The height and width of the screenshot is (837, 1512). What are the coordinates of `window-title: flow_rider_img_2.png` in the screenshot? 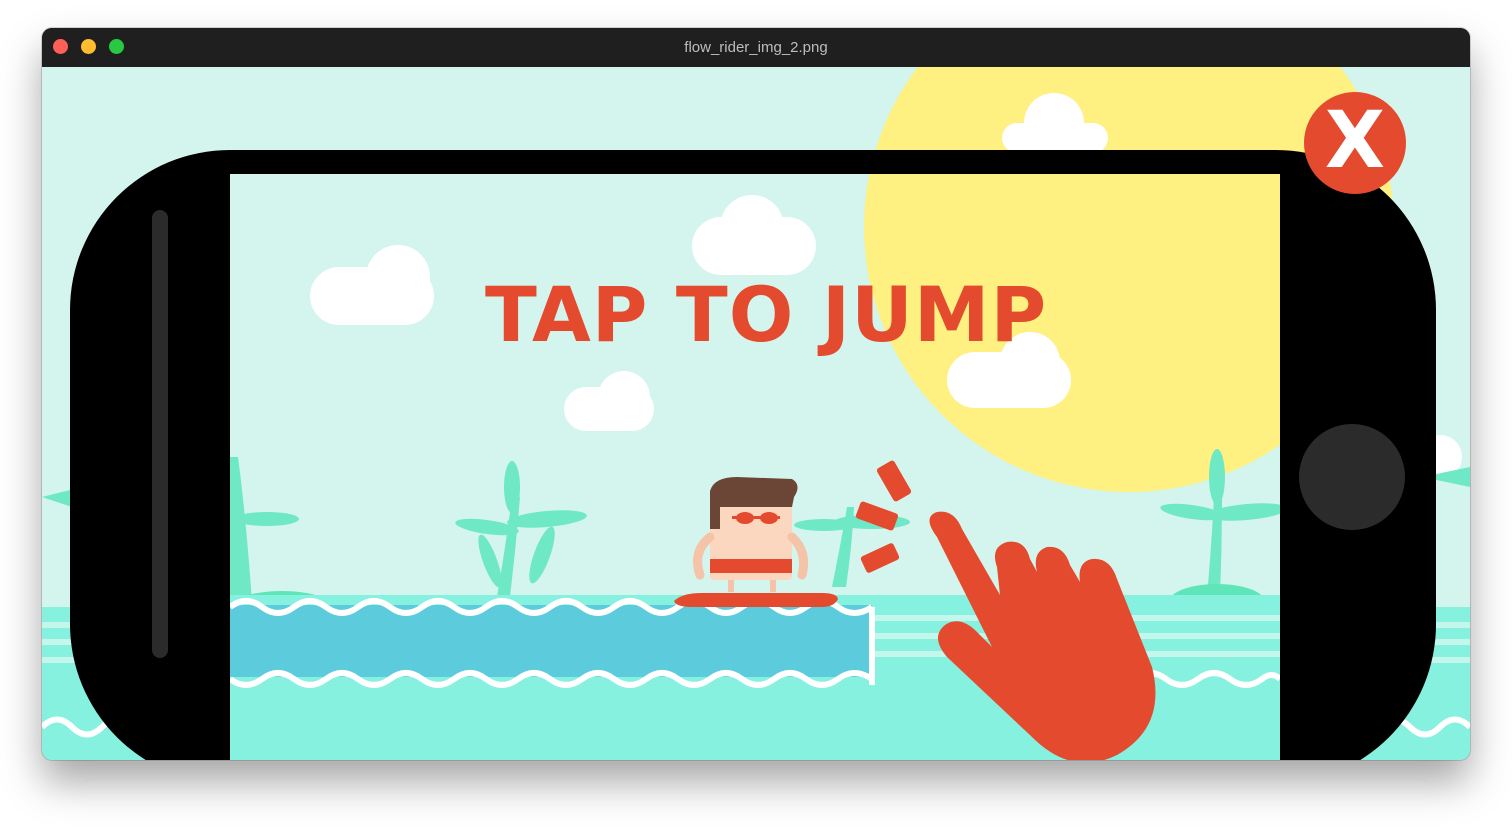 It's located at (756, 47).